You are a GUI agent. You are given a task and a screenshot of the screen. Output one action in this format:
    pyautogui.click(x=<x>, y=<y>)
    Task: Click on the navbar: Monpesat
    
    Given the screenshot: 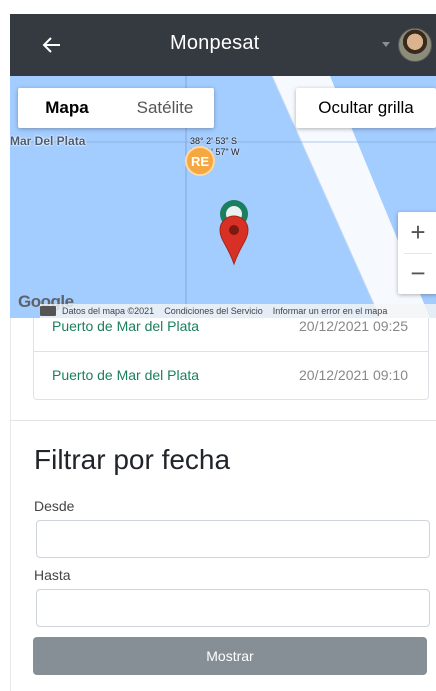 What is the action you would take?
    pyautogui.click(x=223, y=45)
    